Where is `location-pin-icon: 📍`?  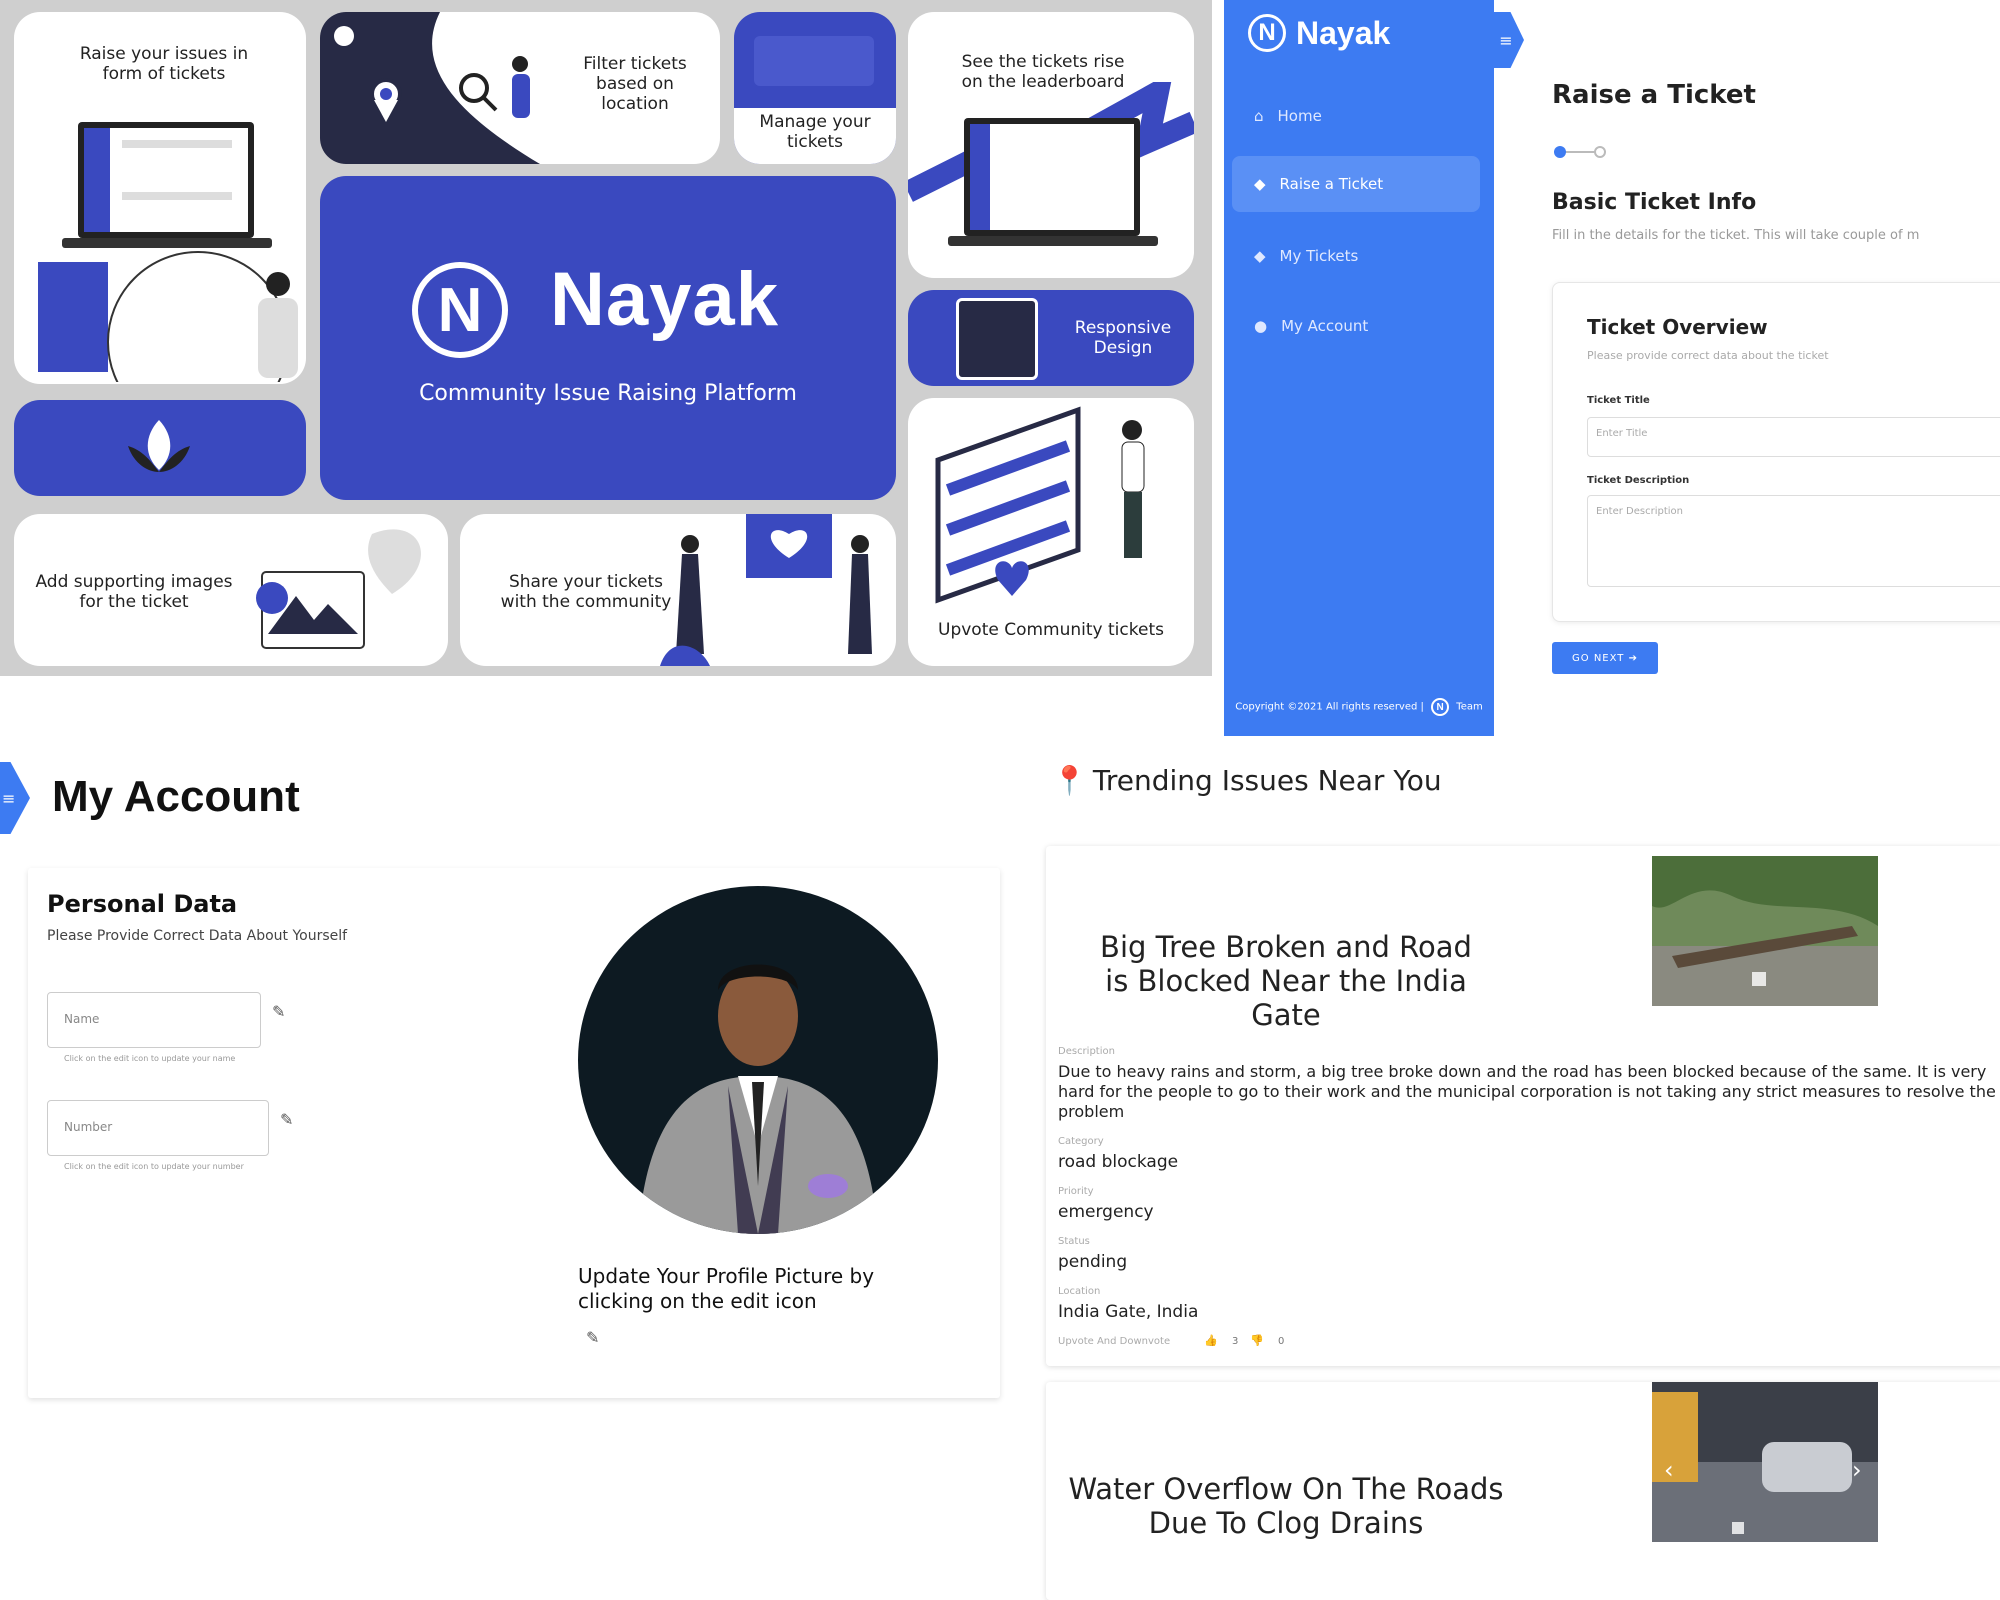
location-pin-icon: 📍 is located at coordinates (1069, 780).